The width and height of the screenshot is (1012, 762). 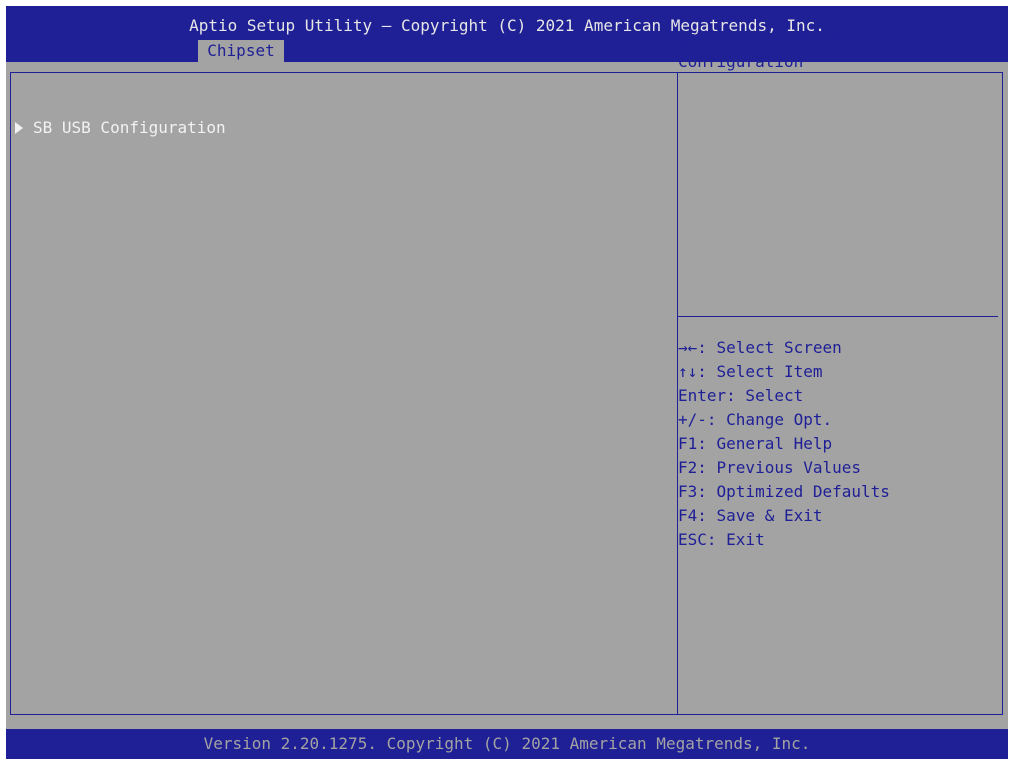 What do you see at coordinates (784, 491) in the screenshot?
I see `key-hint-f3: F3: Optimized Defaults` at bounding box center [784, 491].